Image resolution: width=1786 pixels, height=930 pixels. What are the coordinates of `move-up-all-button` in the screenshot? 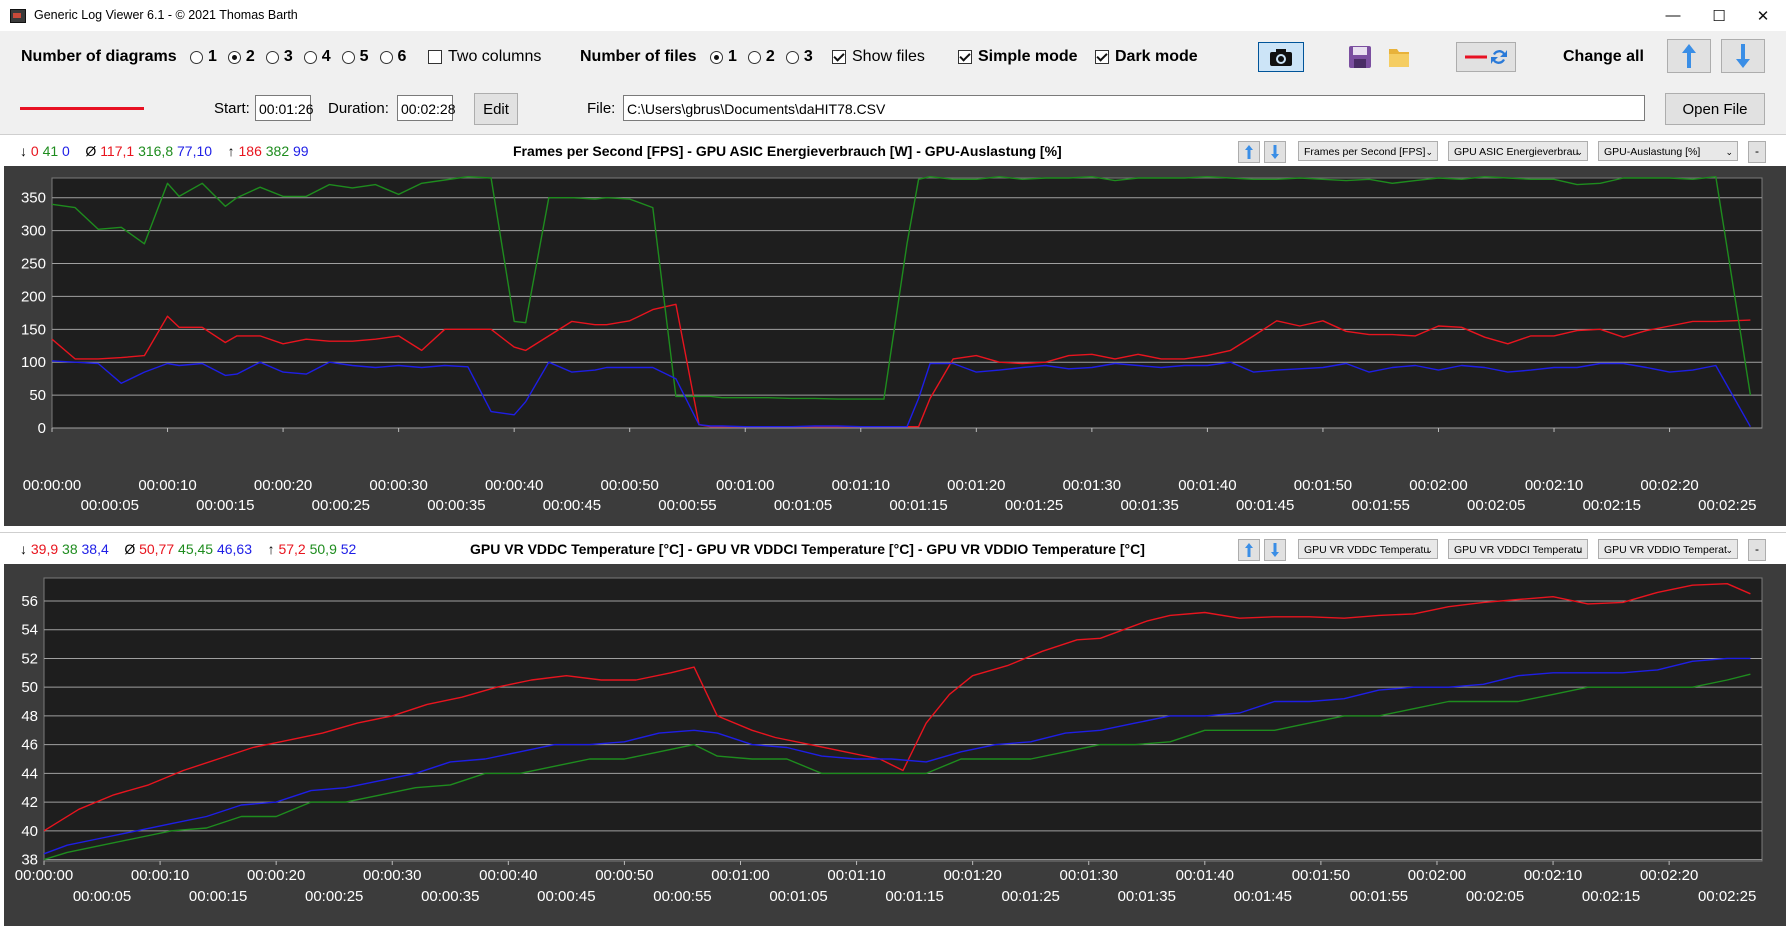 It's located at (1689, 56).